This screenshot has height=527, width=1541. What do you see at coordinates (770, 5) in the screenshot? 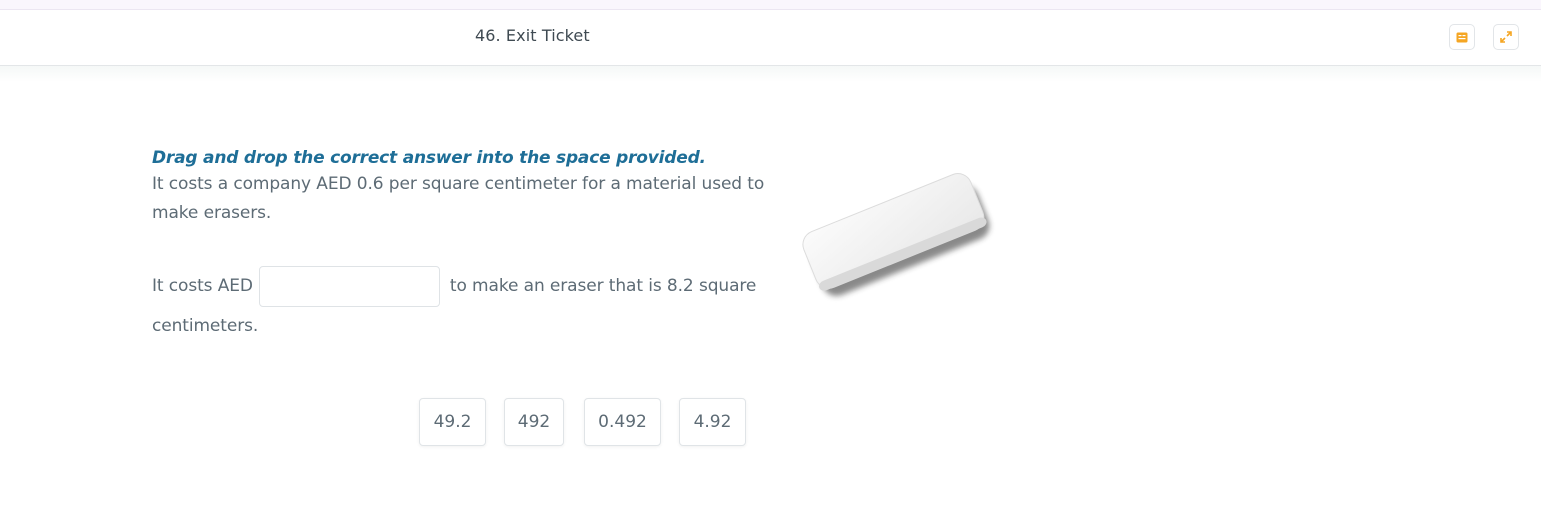
I see `top-strip` at bounding box center [770, 5].